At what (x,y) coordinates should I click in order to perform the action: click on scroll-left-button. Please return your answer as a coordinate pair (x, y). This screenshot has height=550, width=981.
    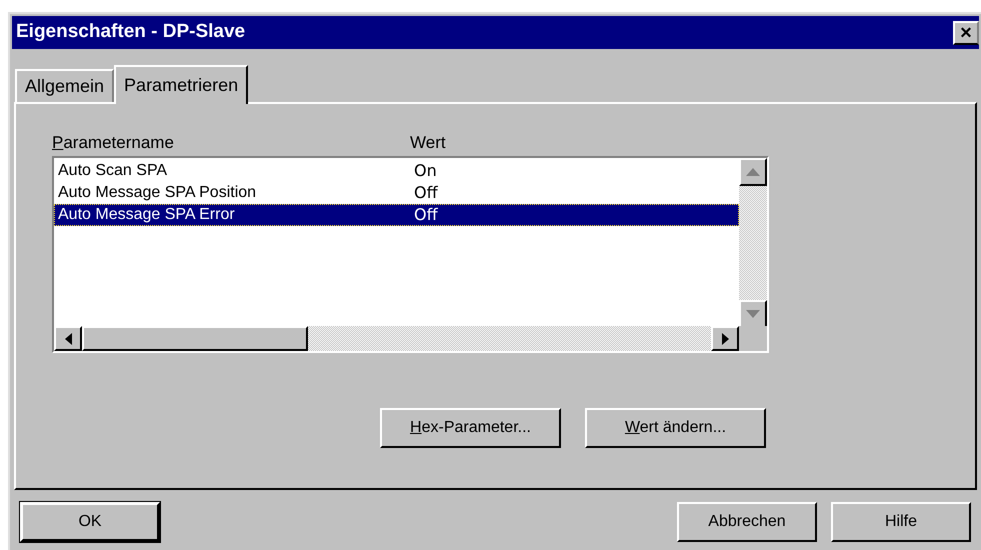
    Looking at the image, I should click on (68, 338).